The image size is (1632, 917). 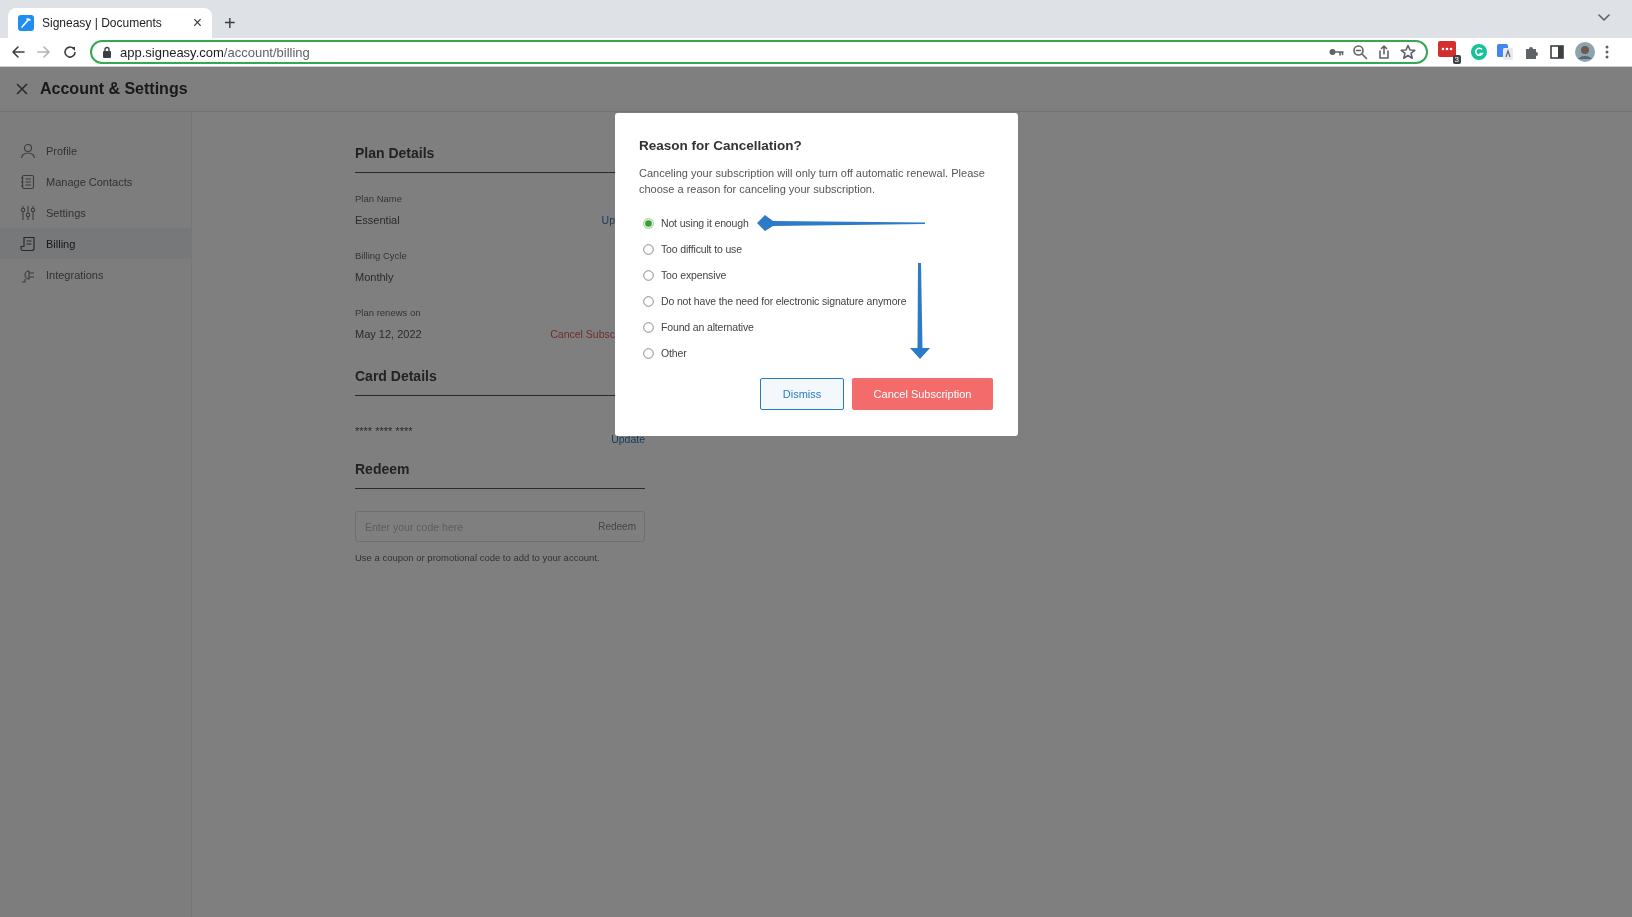 I want to click on field-value: May 12, 2022, so click(x=388, y=334).